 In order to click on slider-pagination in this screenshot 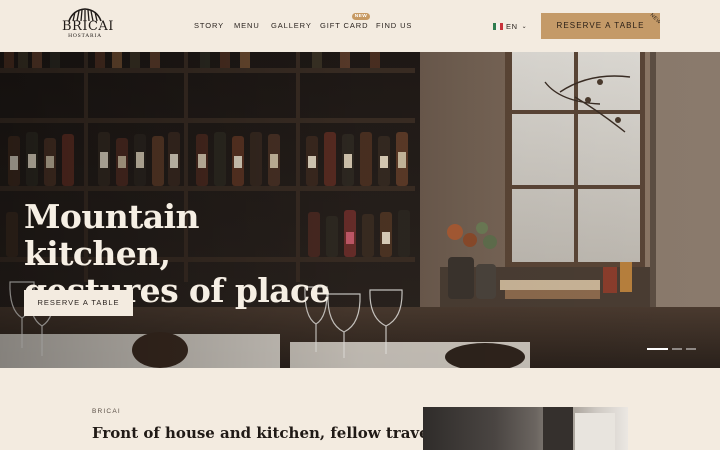, I will do `click(671, 349)`.